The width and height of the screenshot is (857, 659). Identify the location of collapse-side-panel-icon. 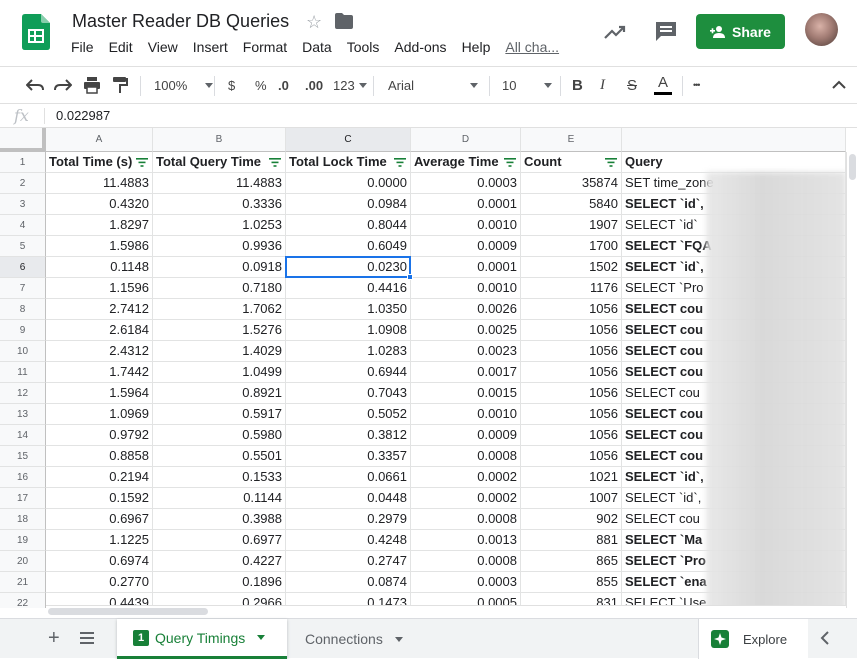
(825, 638).